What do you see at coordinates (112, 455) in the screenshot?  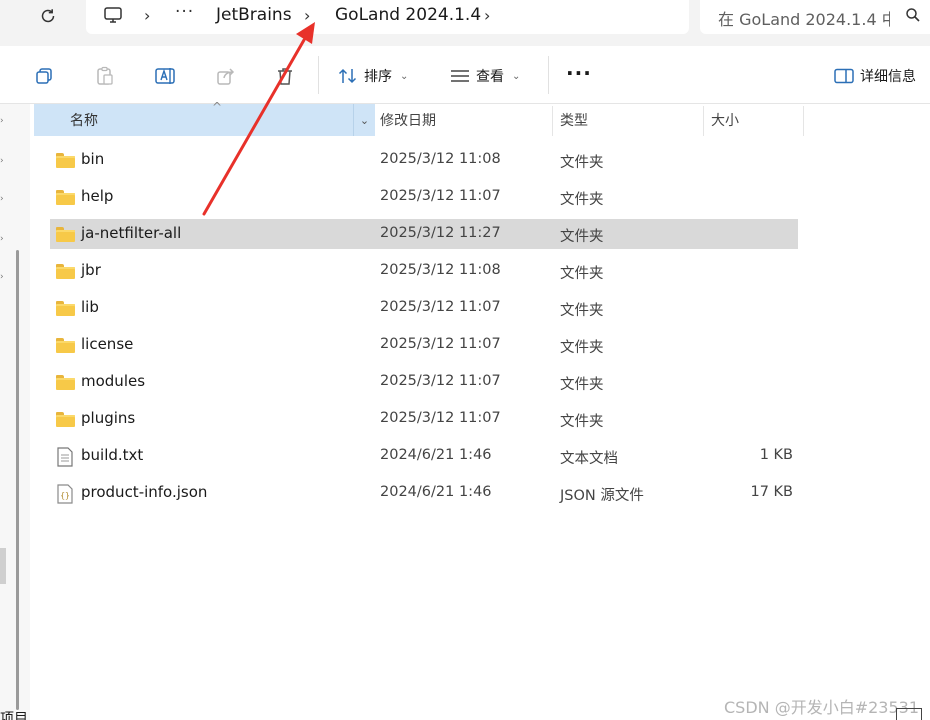 I see `file-name: build.txt` at bounding box center [112, 455].